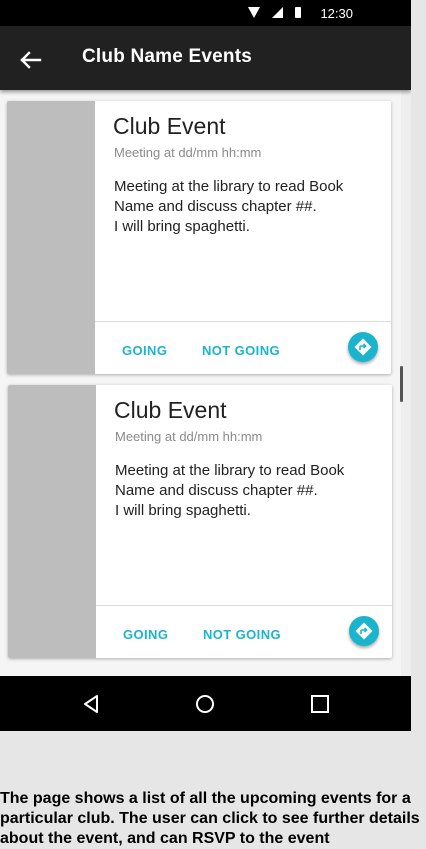 The image size is (426, 849). I want to click on signal-icon, so click(277, 12).